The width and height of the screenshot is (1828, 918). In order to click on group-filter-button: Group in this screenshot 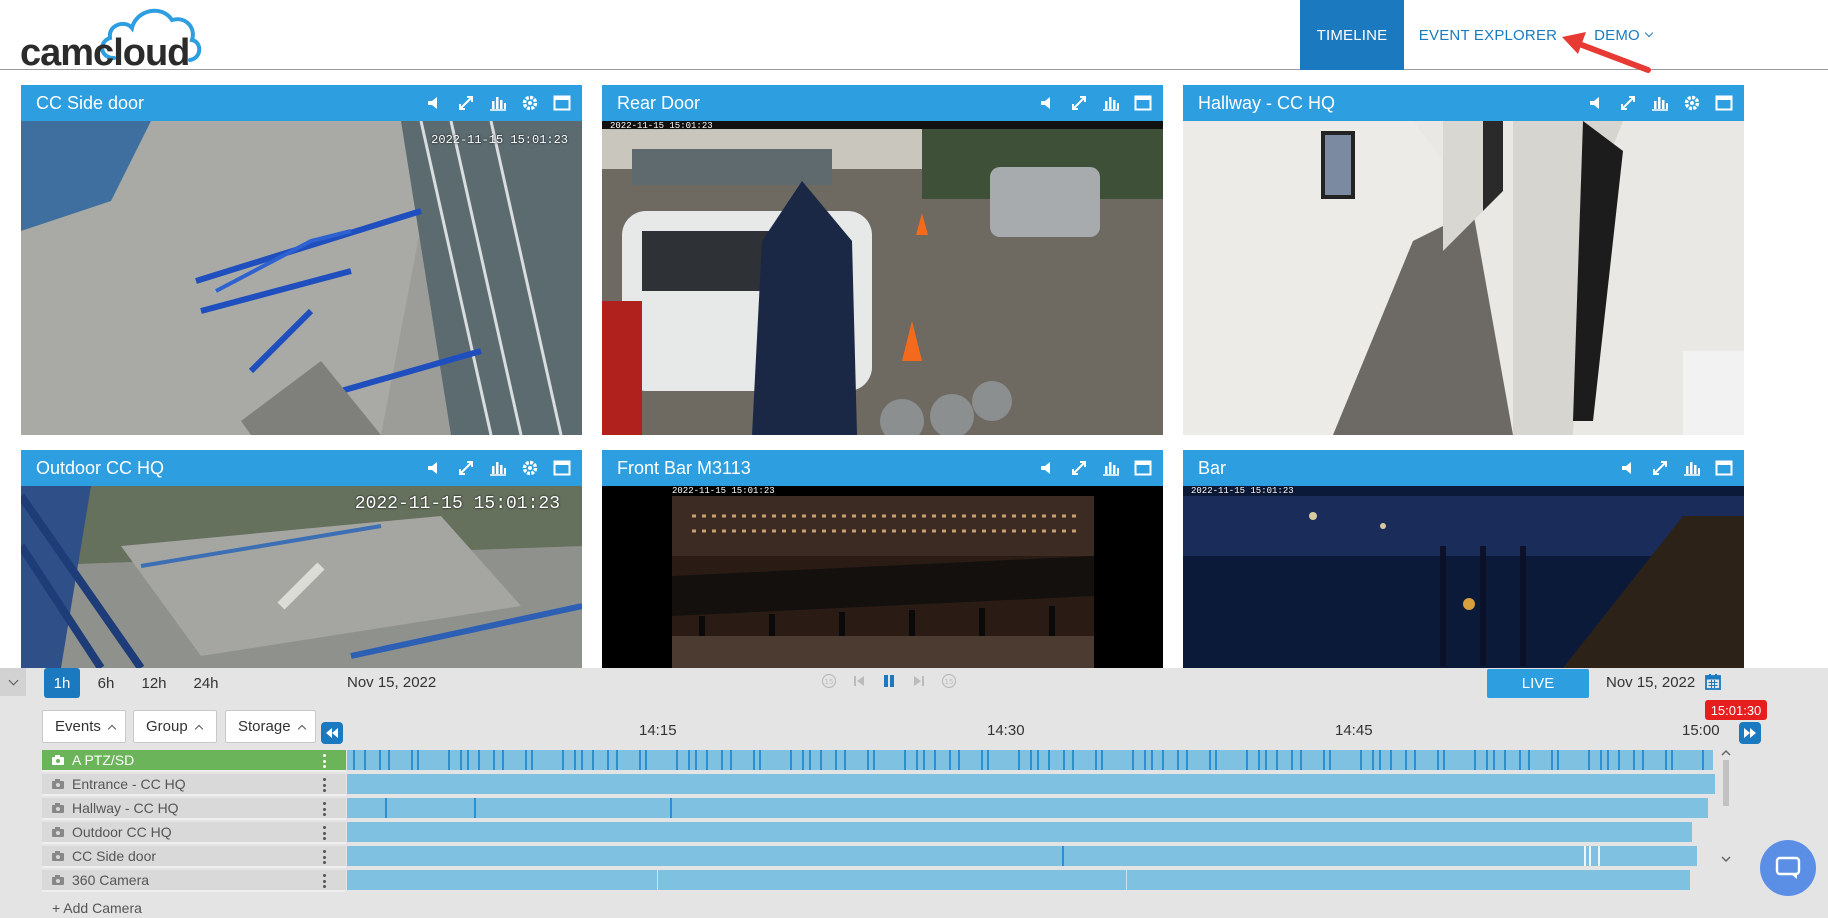, I will do `click(175, 726)`.